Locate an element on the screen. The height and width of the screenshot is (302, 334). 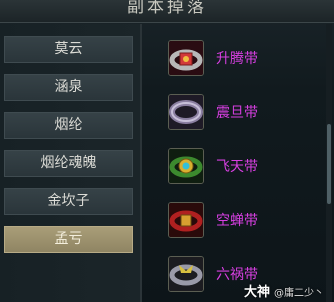
title-bar: 副本掉落 is located at coordinates (167, 11).